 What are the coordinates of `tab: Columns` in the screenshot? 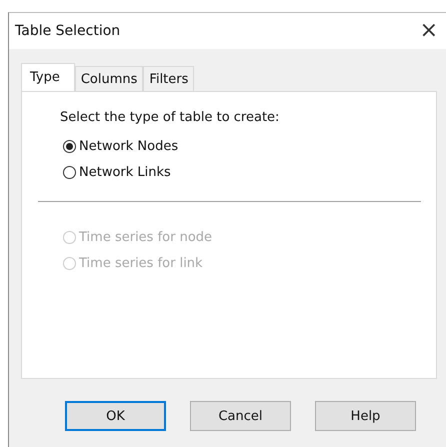 It's located at (109, 78).